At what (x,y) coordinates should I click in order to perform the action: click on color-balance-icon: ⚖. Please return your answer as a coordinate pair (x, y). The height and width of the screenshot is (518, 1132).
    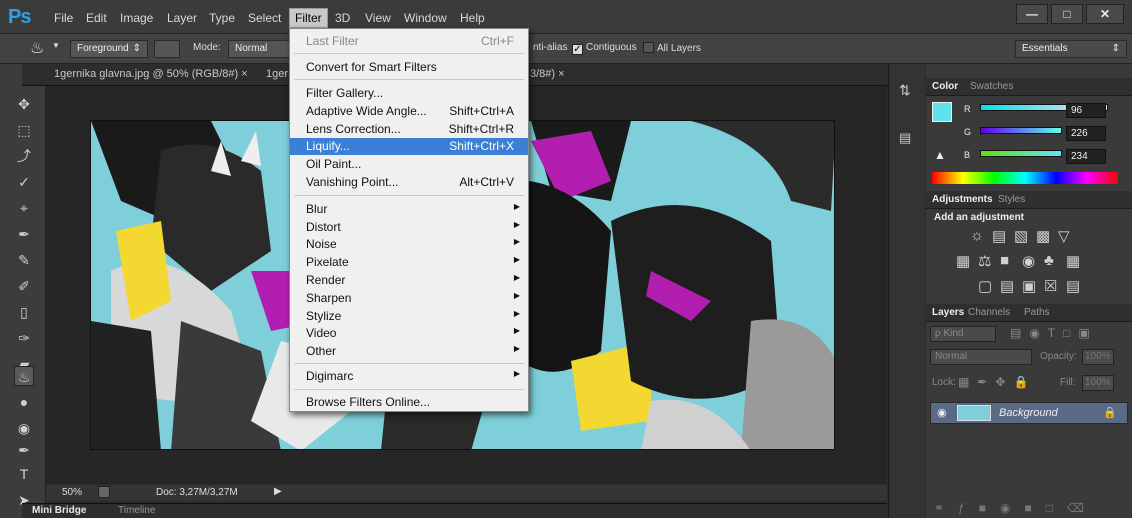
    Looking at the image, I should click on (984, 261).